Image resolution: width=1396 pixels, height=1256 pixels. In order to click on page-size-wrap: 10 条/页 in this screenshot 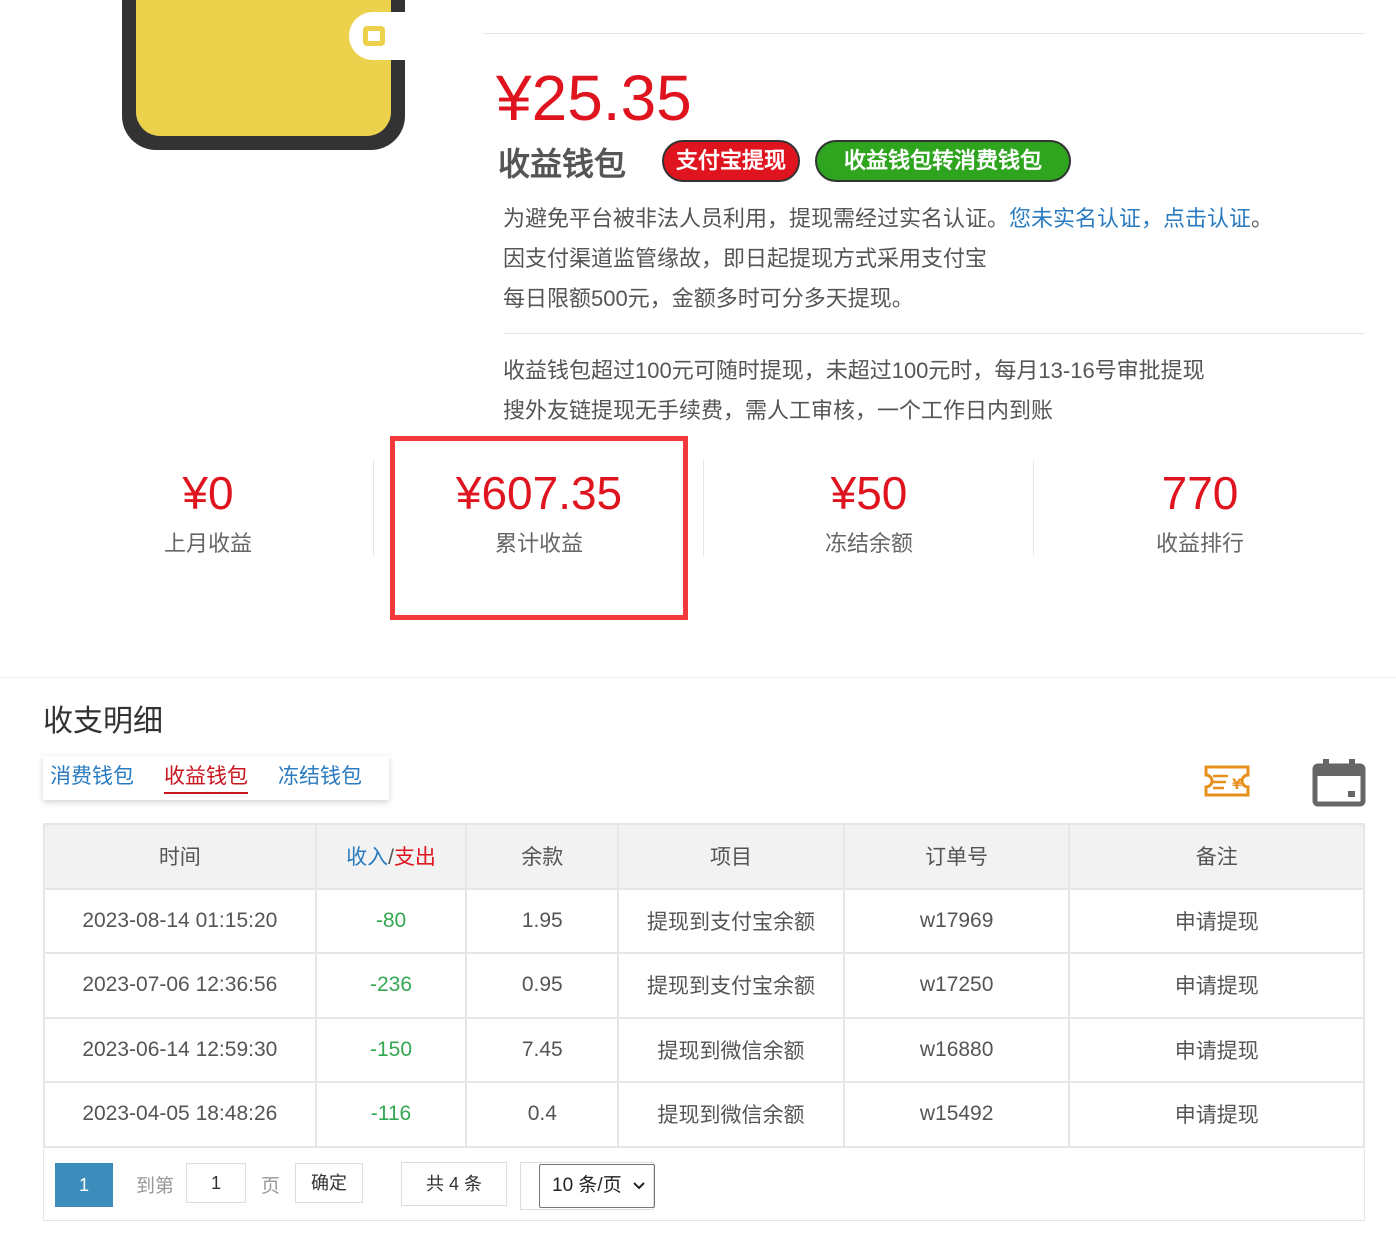, I will do `click(587, 1186)`.